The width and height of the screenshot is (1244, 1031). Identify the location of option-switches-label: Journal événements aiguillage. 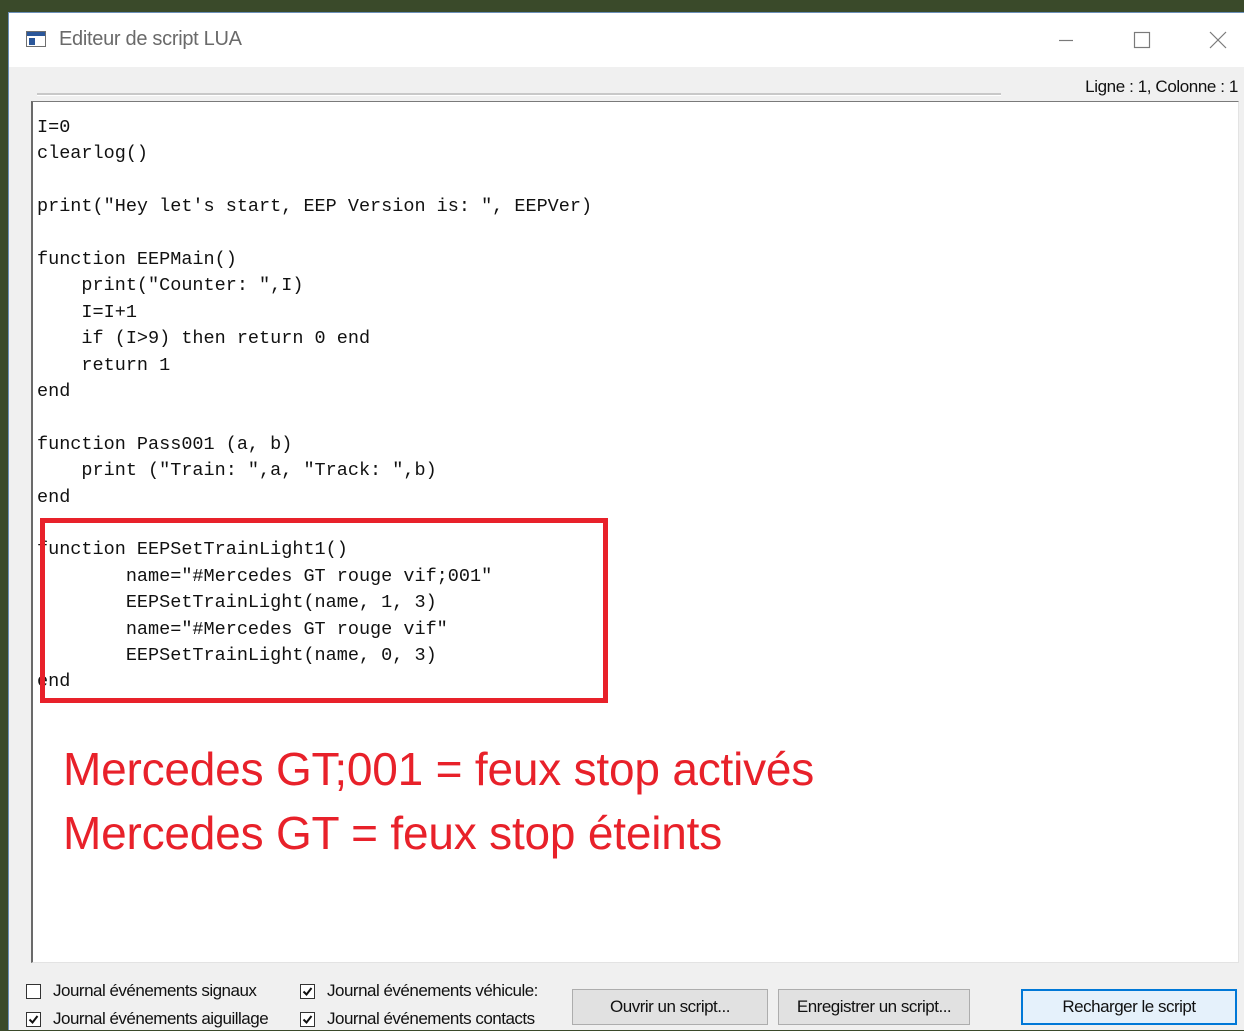
(161, 1018).